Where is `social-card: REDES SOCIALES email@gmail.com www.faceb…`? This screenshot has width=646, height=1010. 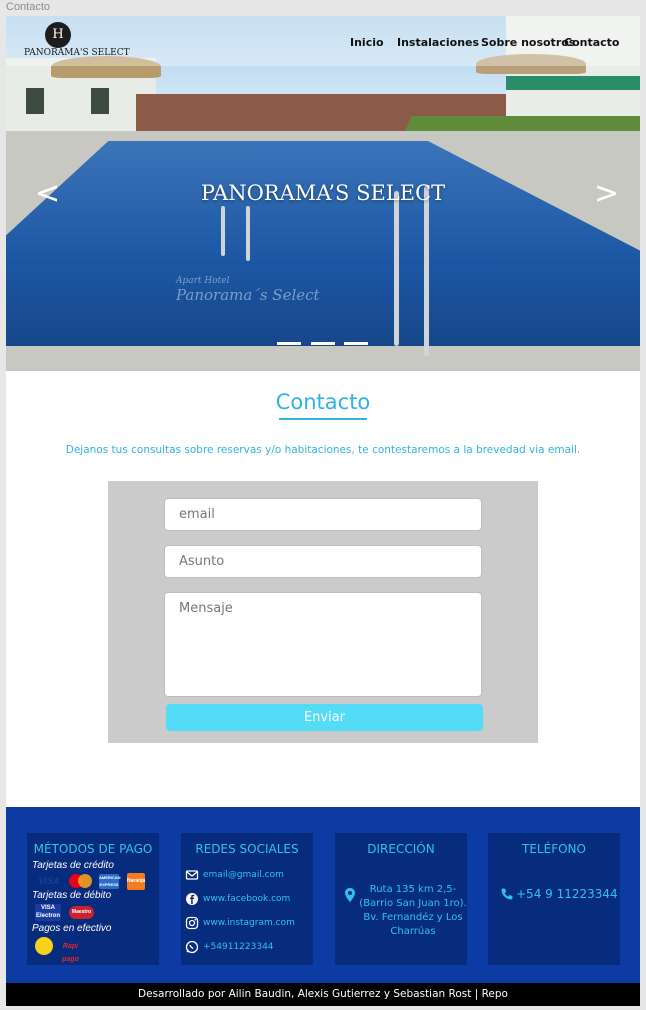
social-card: REDES SOCIALES email@gmail.com www.faceb… is located at coordinates (247, 899).